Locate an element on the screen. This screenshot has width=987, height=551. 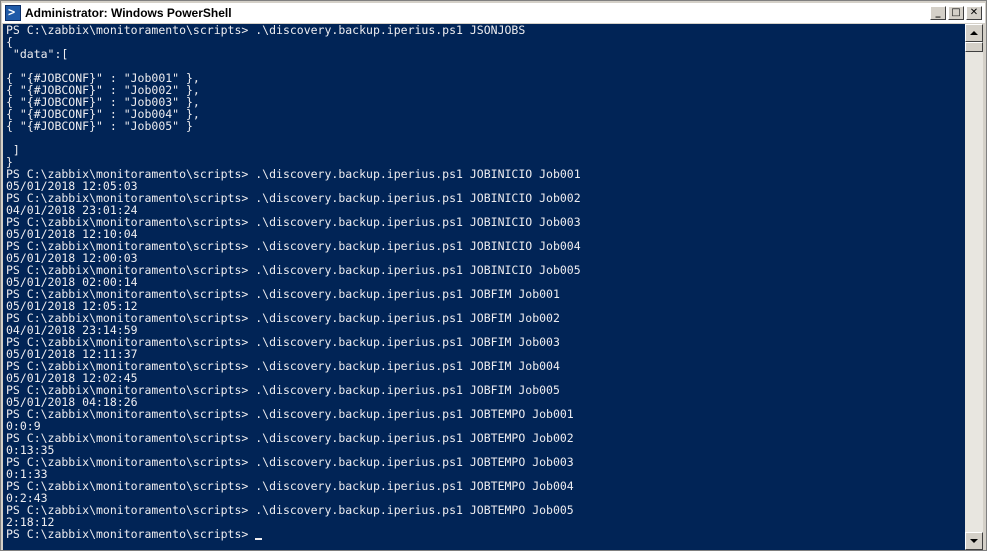
scroll-up-button is located at coordinates (974, 33).